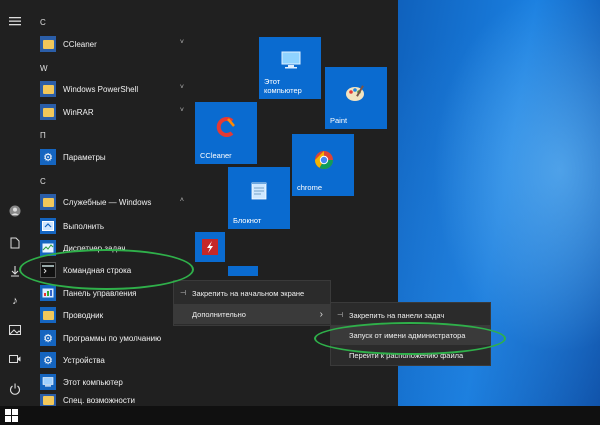 This screenshot has width=600, height=425. What do you see at coordinates (43, 22) in the screenshot?
I see `group-header-c: C` at bounding box center [43, 22].